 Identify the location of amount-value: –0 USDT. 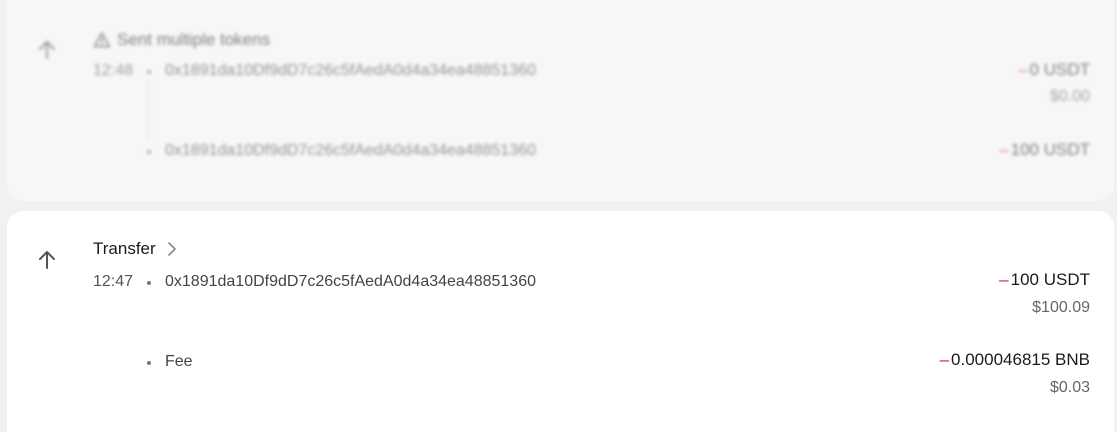
(1054, 70).